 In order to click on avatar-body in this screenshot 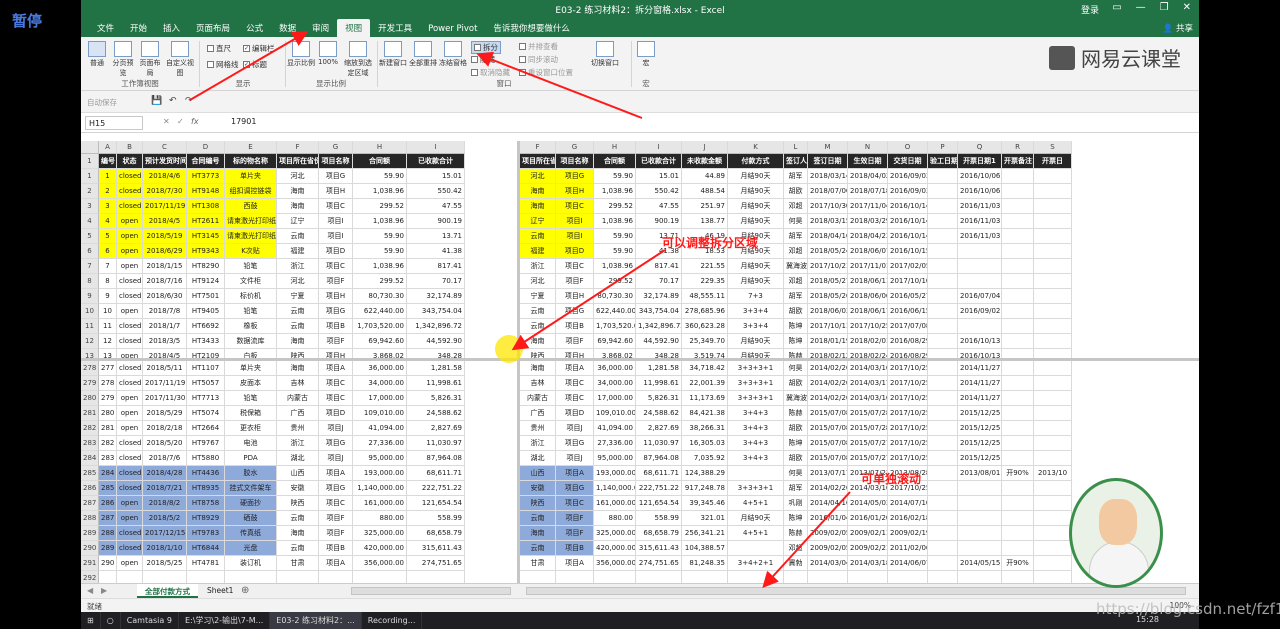, I will do `click(1119, 563)`.